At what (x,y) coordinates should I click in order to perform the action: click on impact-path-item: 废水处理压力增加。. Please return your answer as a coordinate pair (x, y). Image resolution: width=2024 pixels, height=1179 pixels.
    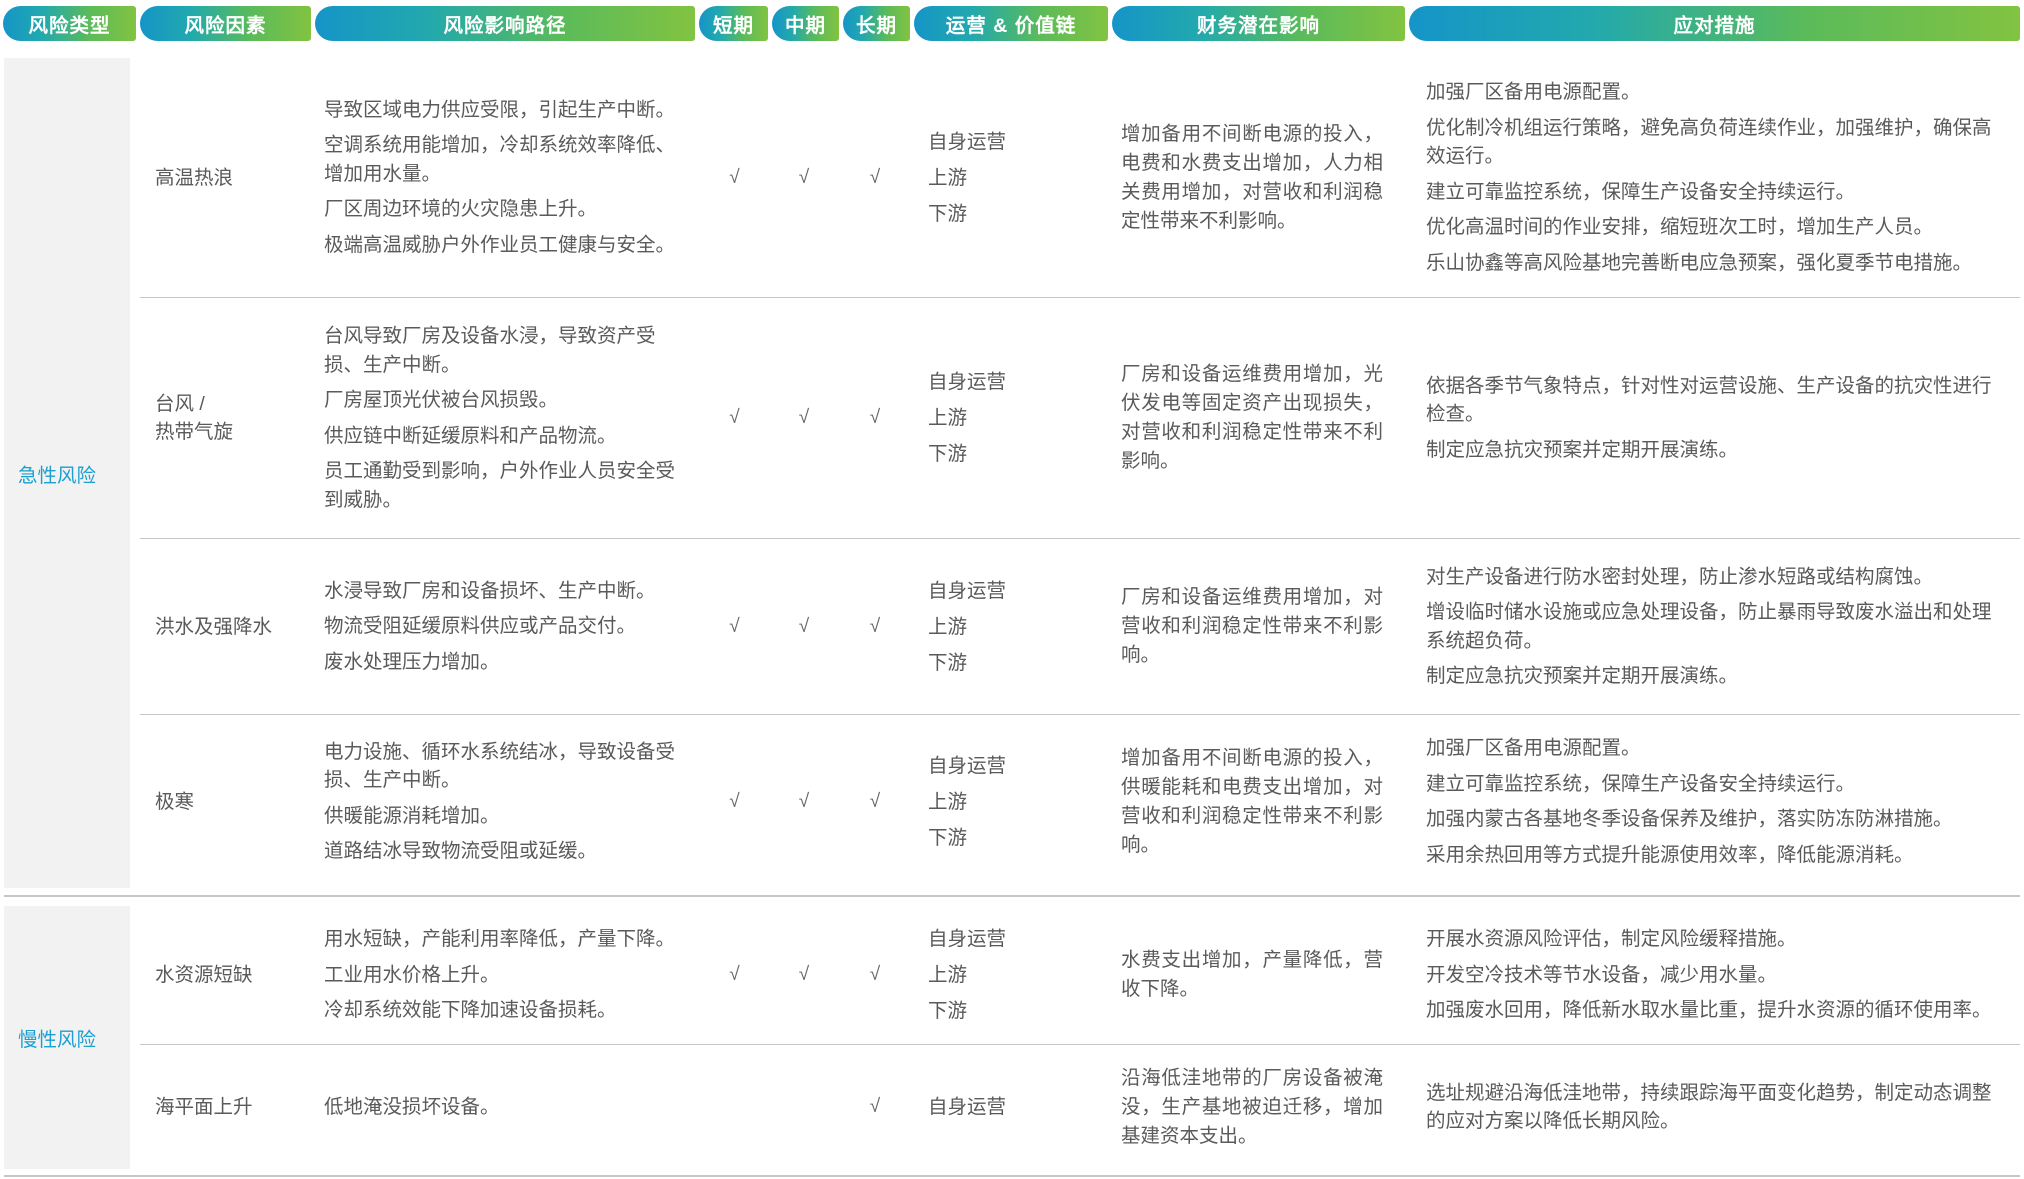
    Looking at the image, I should click on (412, 661).